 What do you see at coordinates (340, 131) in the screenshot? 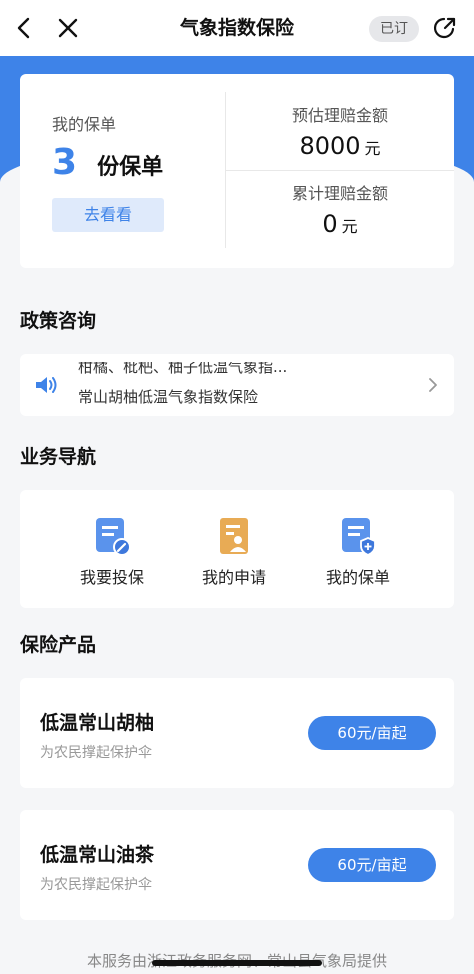
I see `estimated-claim: 预估理赔金额 8000 元` at bounding box center [340, 131].